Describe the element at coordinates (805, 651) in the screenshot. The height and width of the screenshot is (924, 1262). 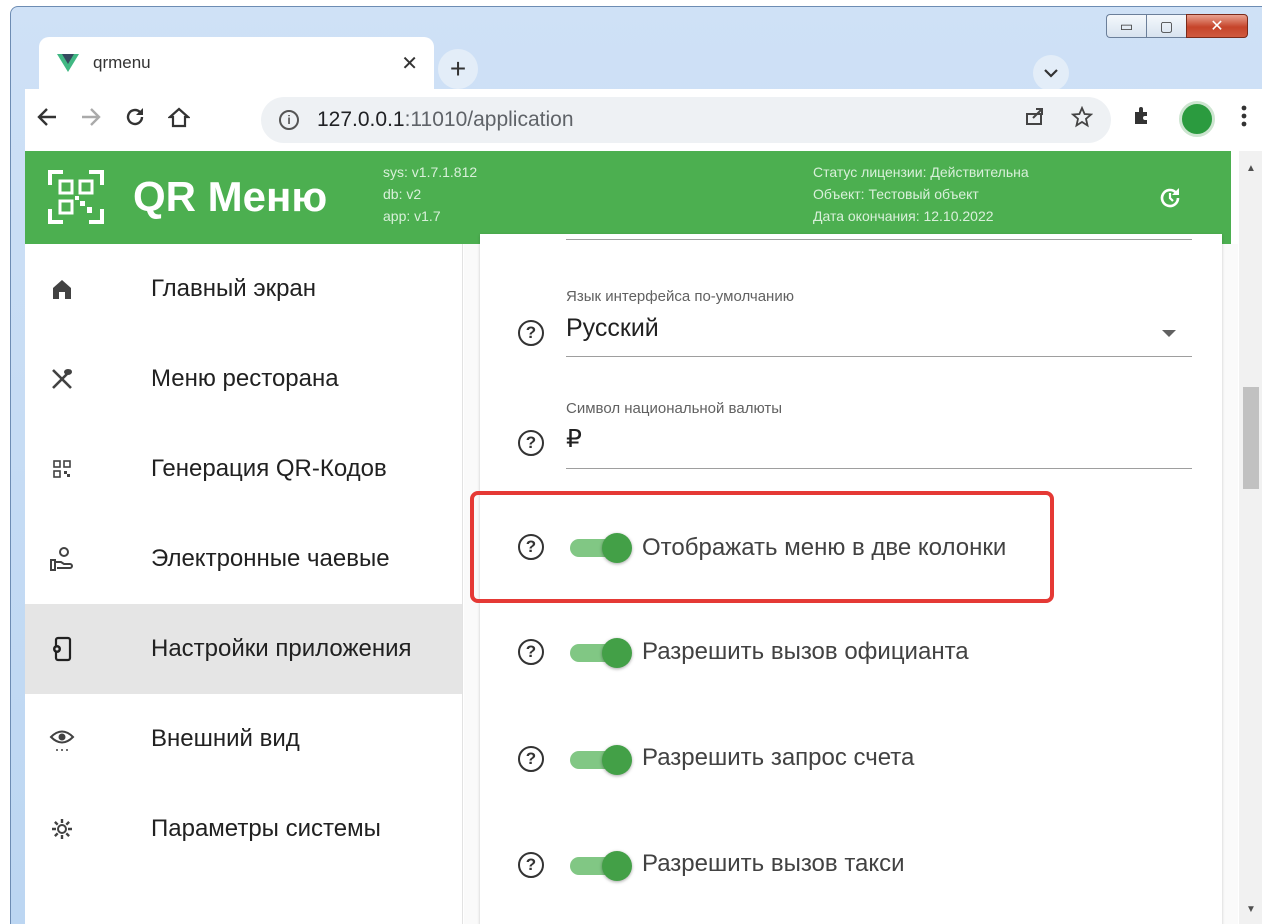
I see `call-waiter-label: Разрешить вызов официанта` at that location.